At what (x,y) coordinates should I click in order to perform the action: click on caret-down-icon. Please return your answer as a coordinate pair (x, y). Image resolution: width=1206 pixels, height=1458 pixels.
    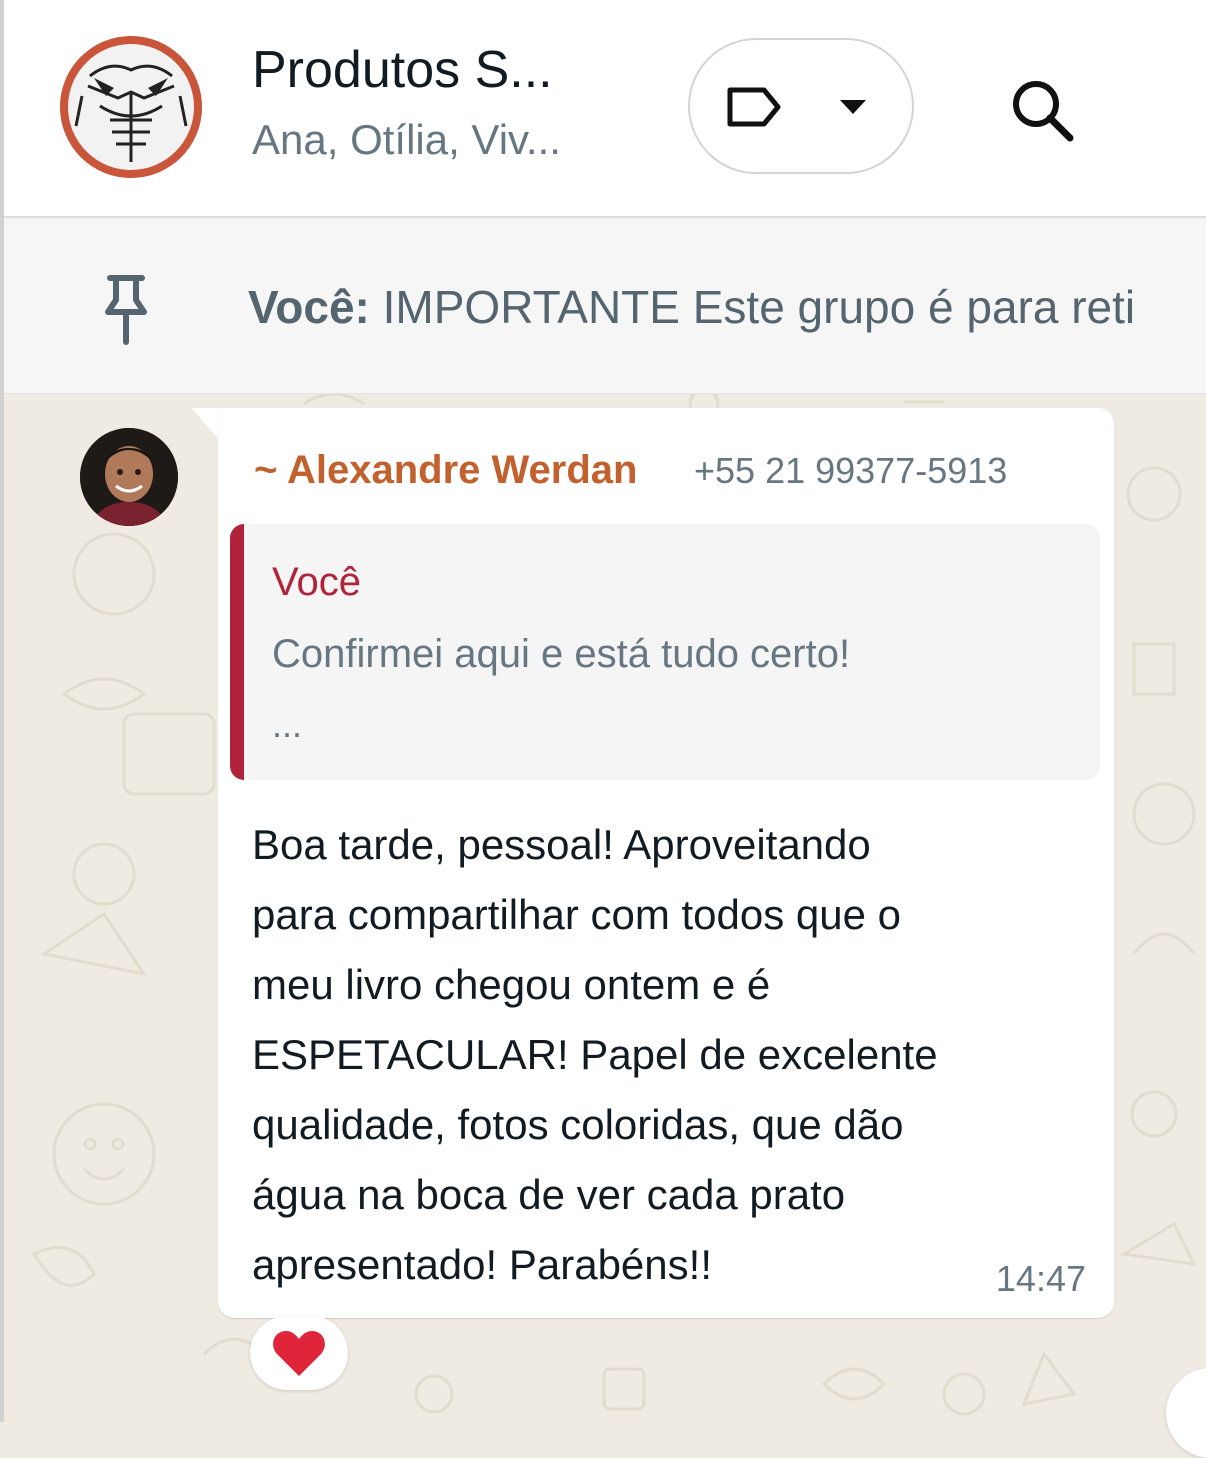
    Looking at the image, I should click on (853, 107).